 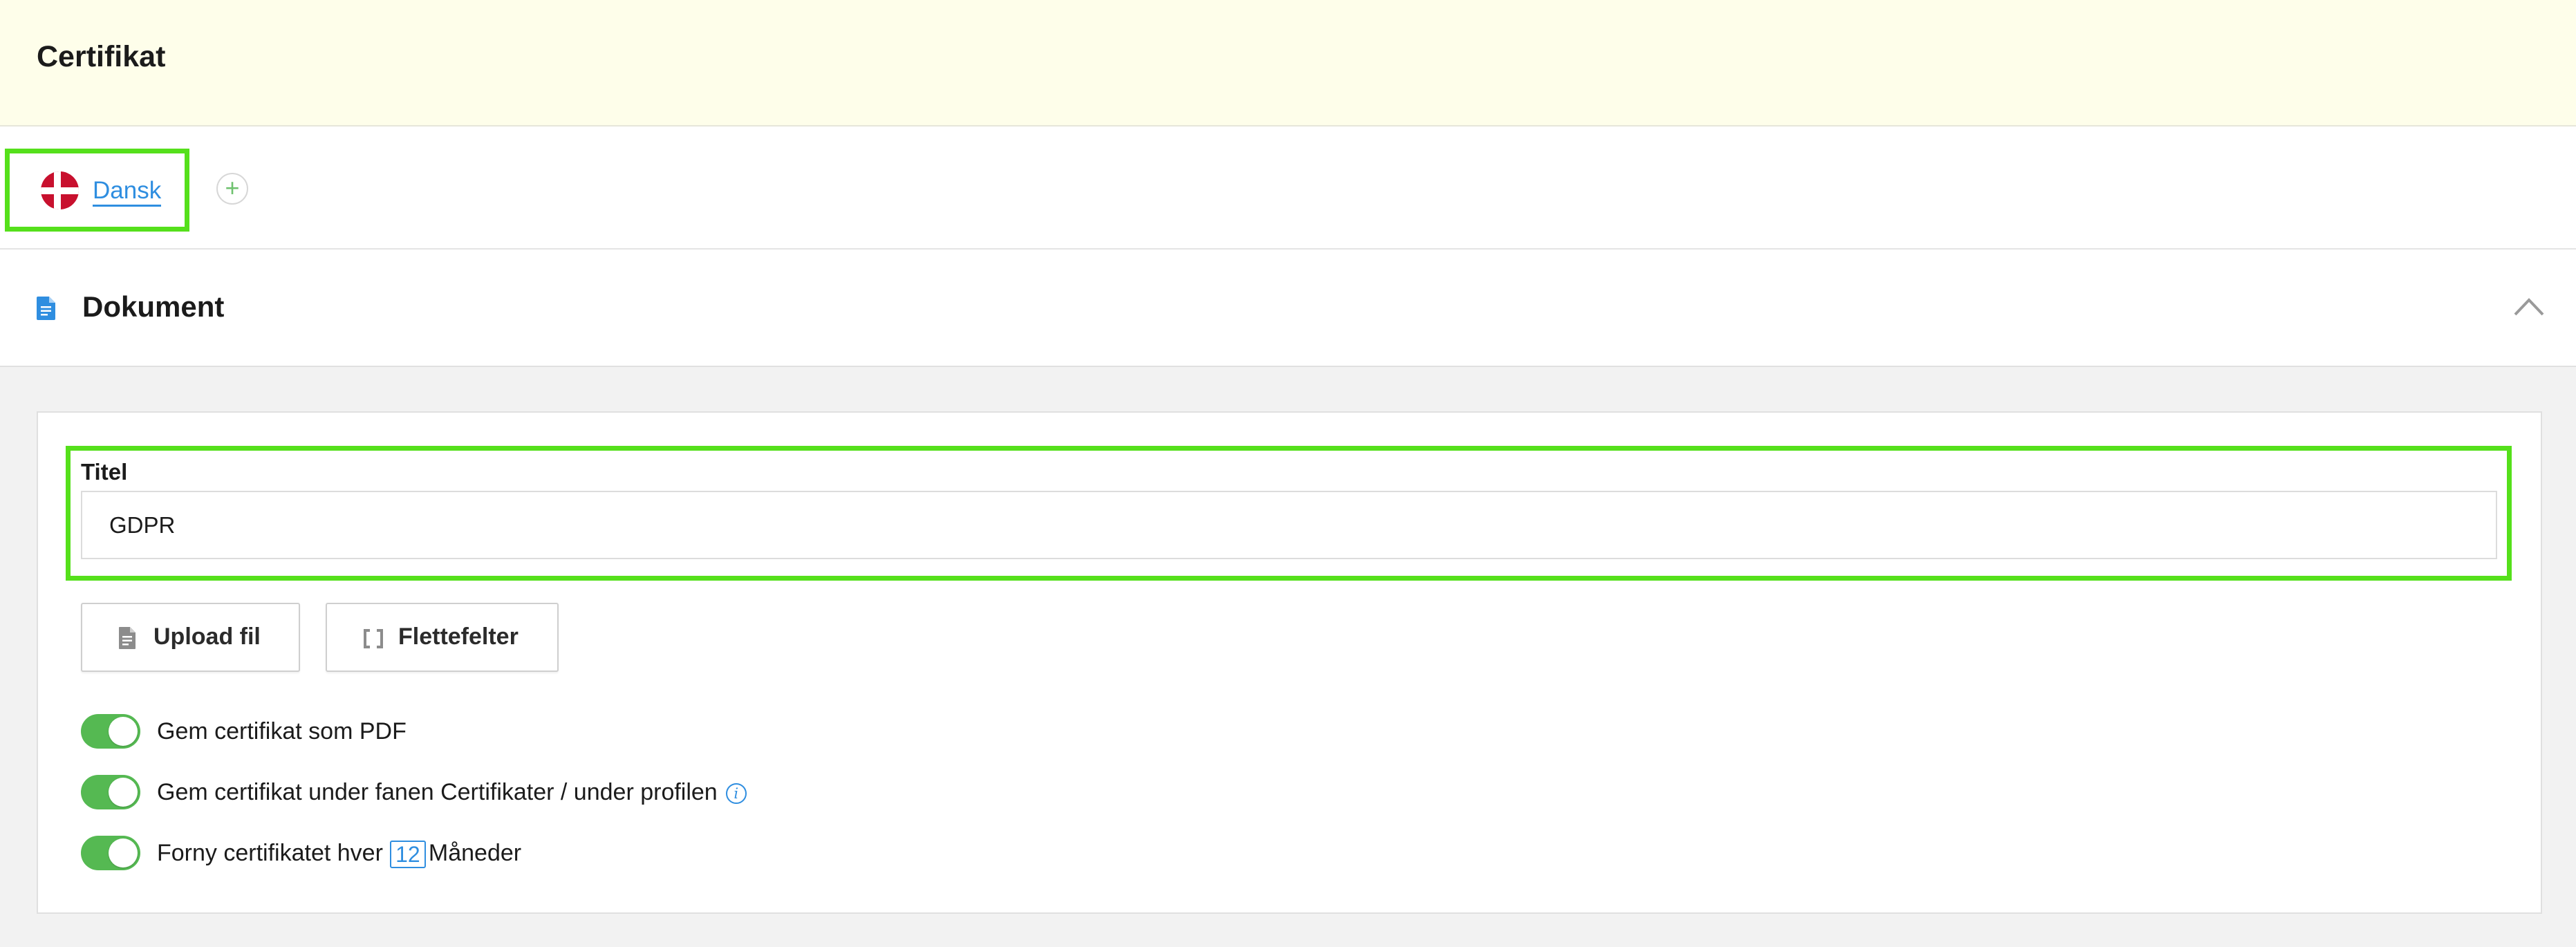 What do you see at coordinates (127, 638) in the screenshot?
I see `file-icon` at bounding box center [127, 638].